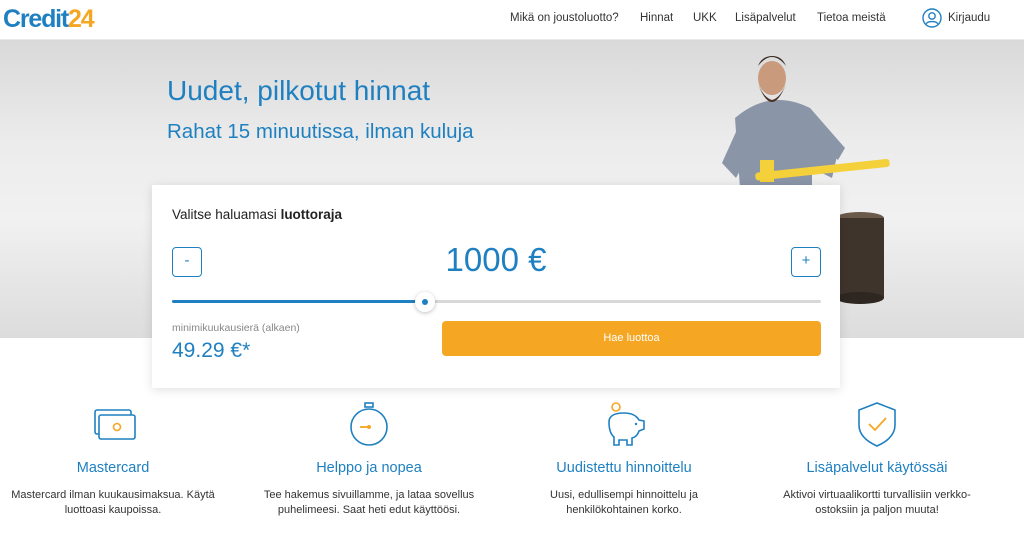 This screenshot has width=1024, height=537. I want to click on feature-description-line: puhelimeesi. Saat heti edut käyttöösi., so click(369, 510).